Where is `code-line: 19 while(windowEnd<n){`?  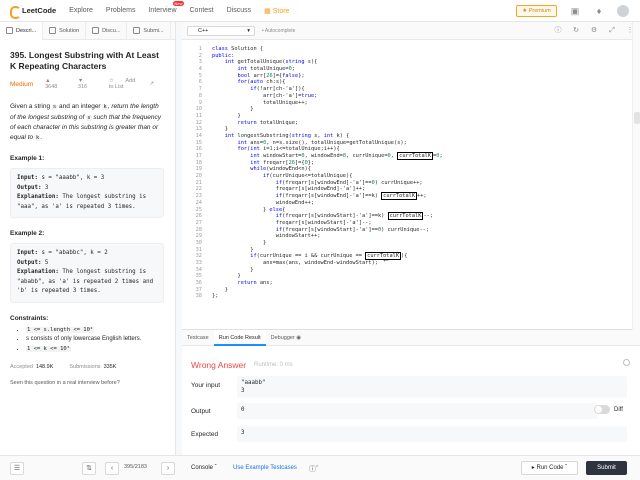
code-line: 19 while(windowEnd<n){ is located at coordinates (407, 169).